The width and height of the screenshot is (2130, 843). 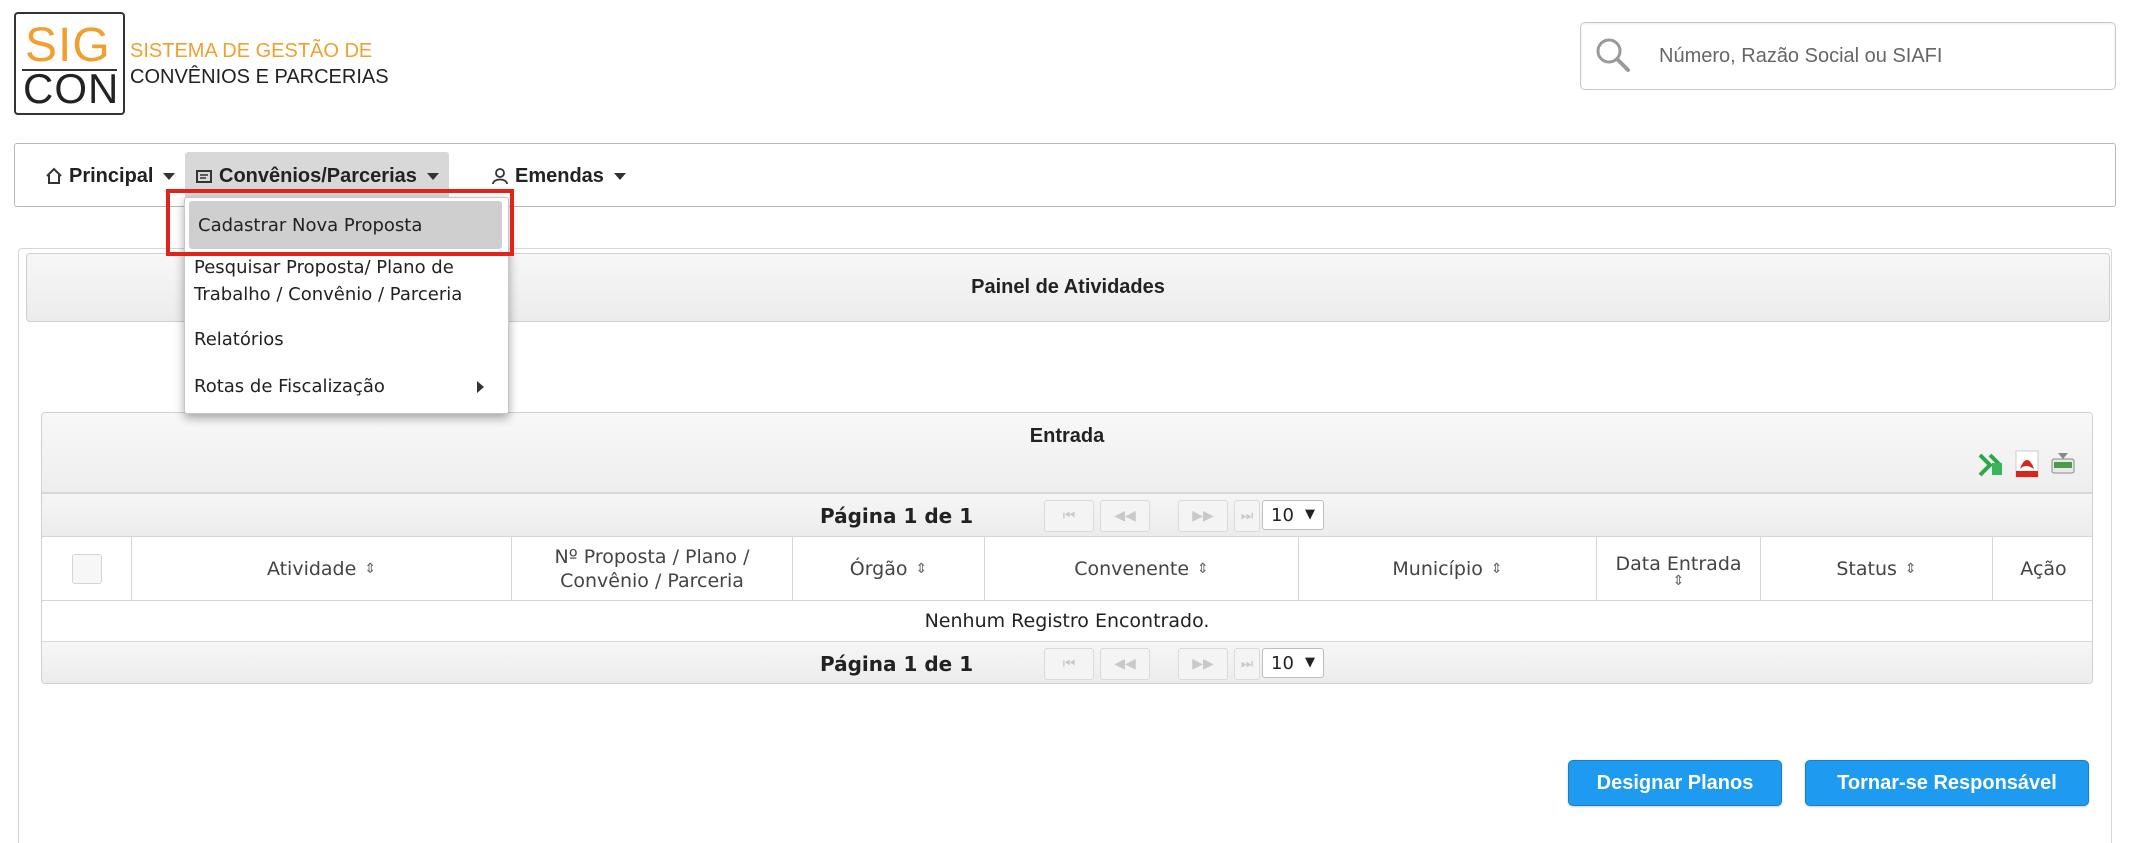 I want to click on menu-convenios-parcerias: Convênios/Parcerias, so click(x=317, y=176).